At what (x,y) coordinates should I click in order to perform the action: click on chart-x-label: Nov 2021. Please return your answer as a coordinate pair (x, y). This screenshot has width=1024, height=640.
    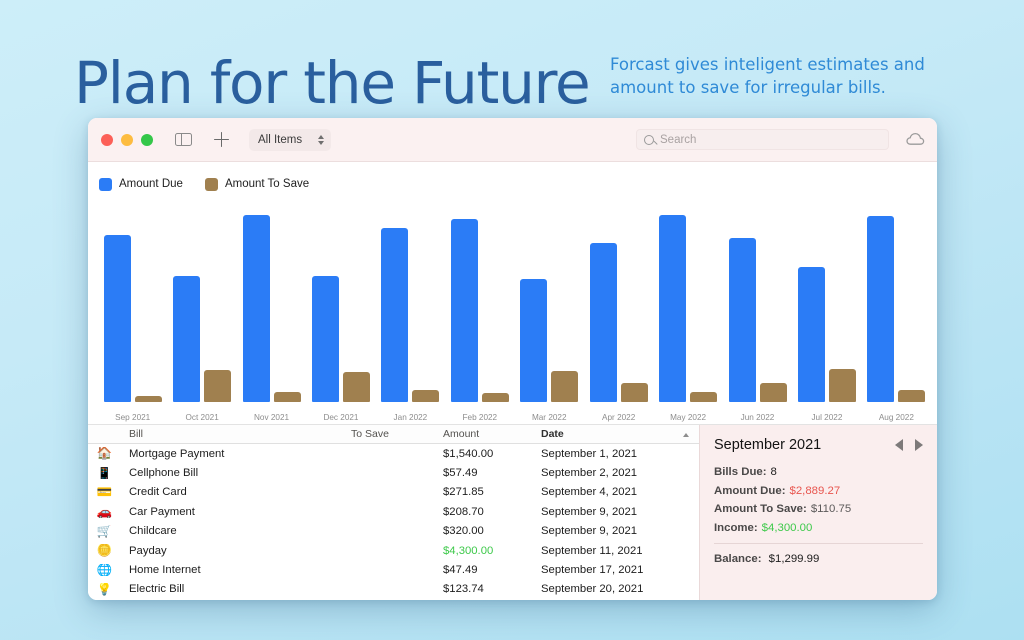
    Looking at the image, I should click on (272, 417).